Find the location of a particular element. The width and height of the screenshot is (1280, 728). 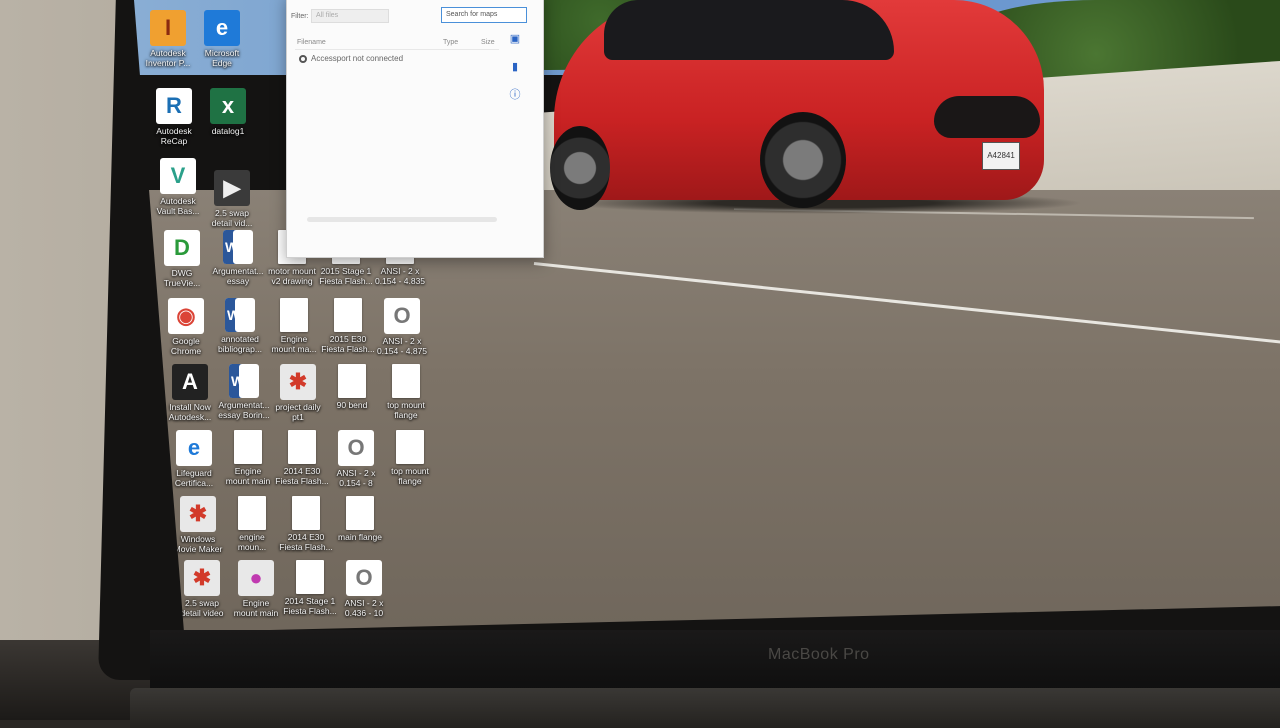

desktop-icon-main-flange: main flange is located at coordinates (360, 519).